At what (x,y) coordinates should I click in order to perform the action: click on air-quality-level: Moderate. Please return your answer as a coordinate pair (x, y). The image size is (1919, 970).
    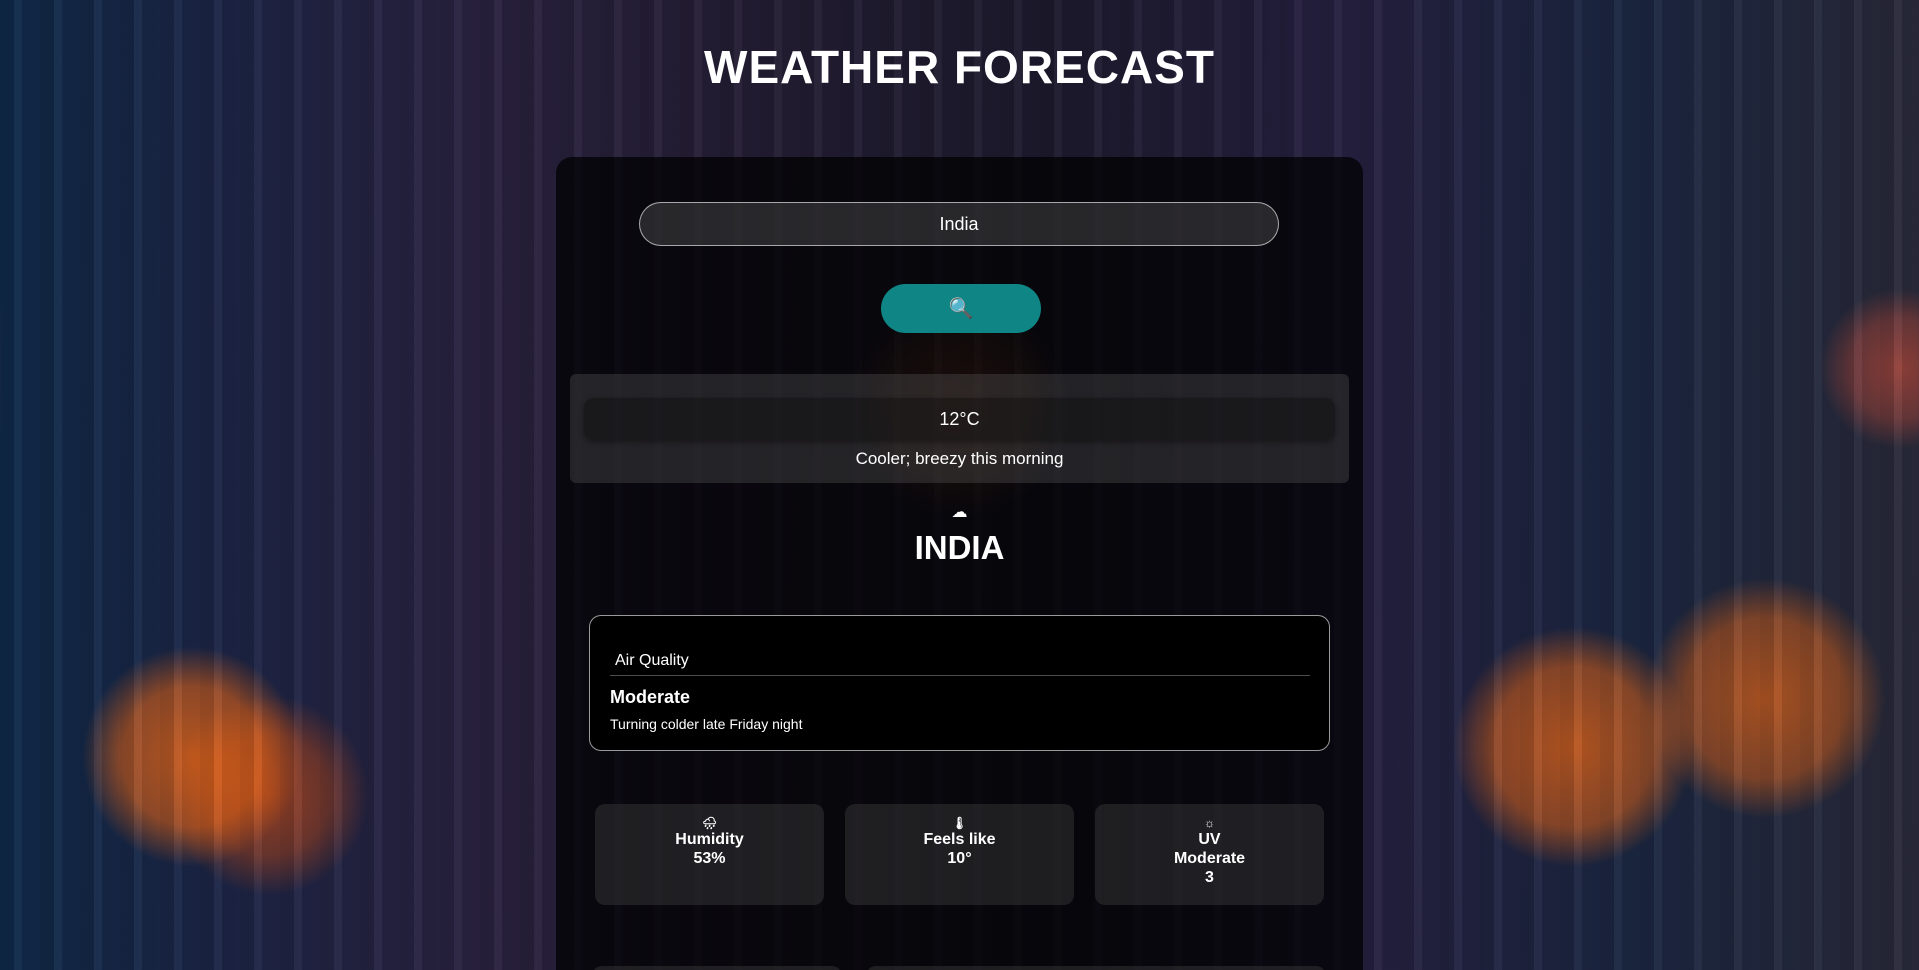
    Looking at the image, I should click on (650, 697).